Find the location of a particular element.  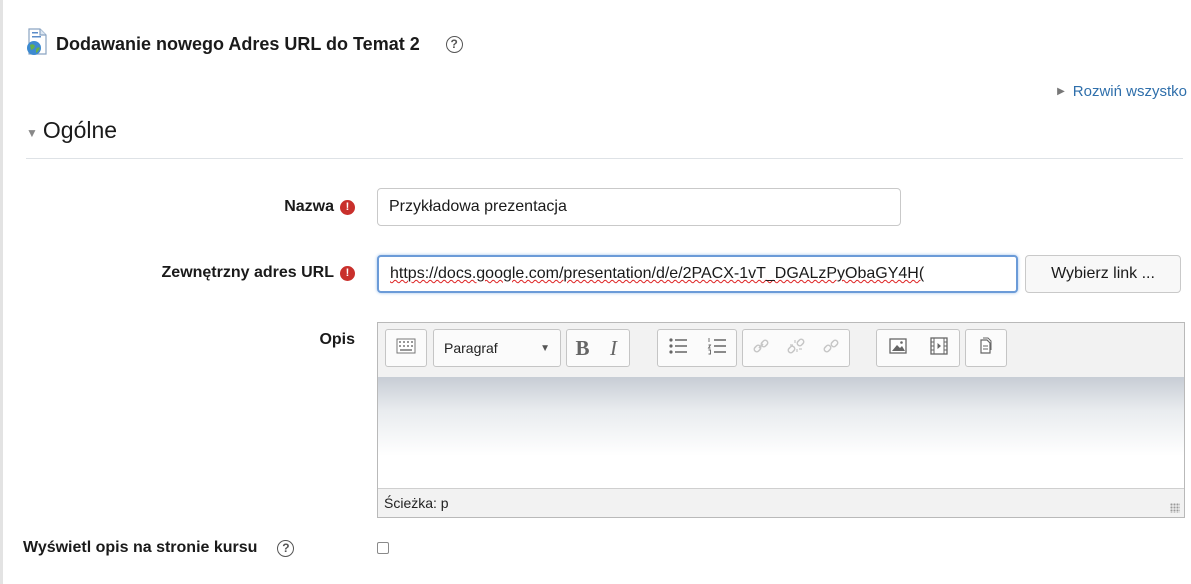

anchor-link-icon is located at coordinates (831, 348).